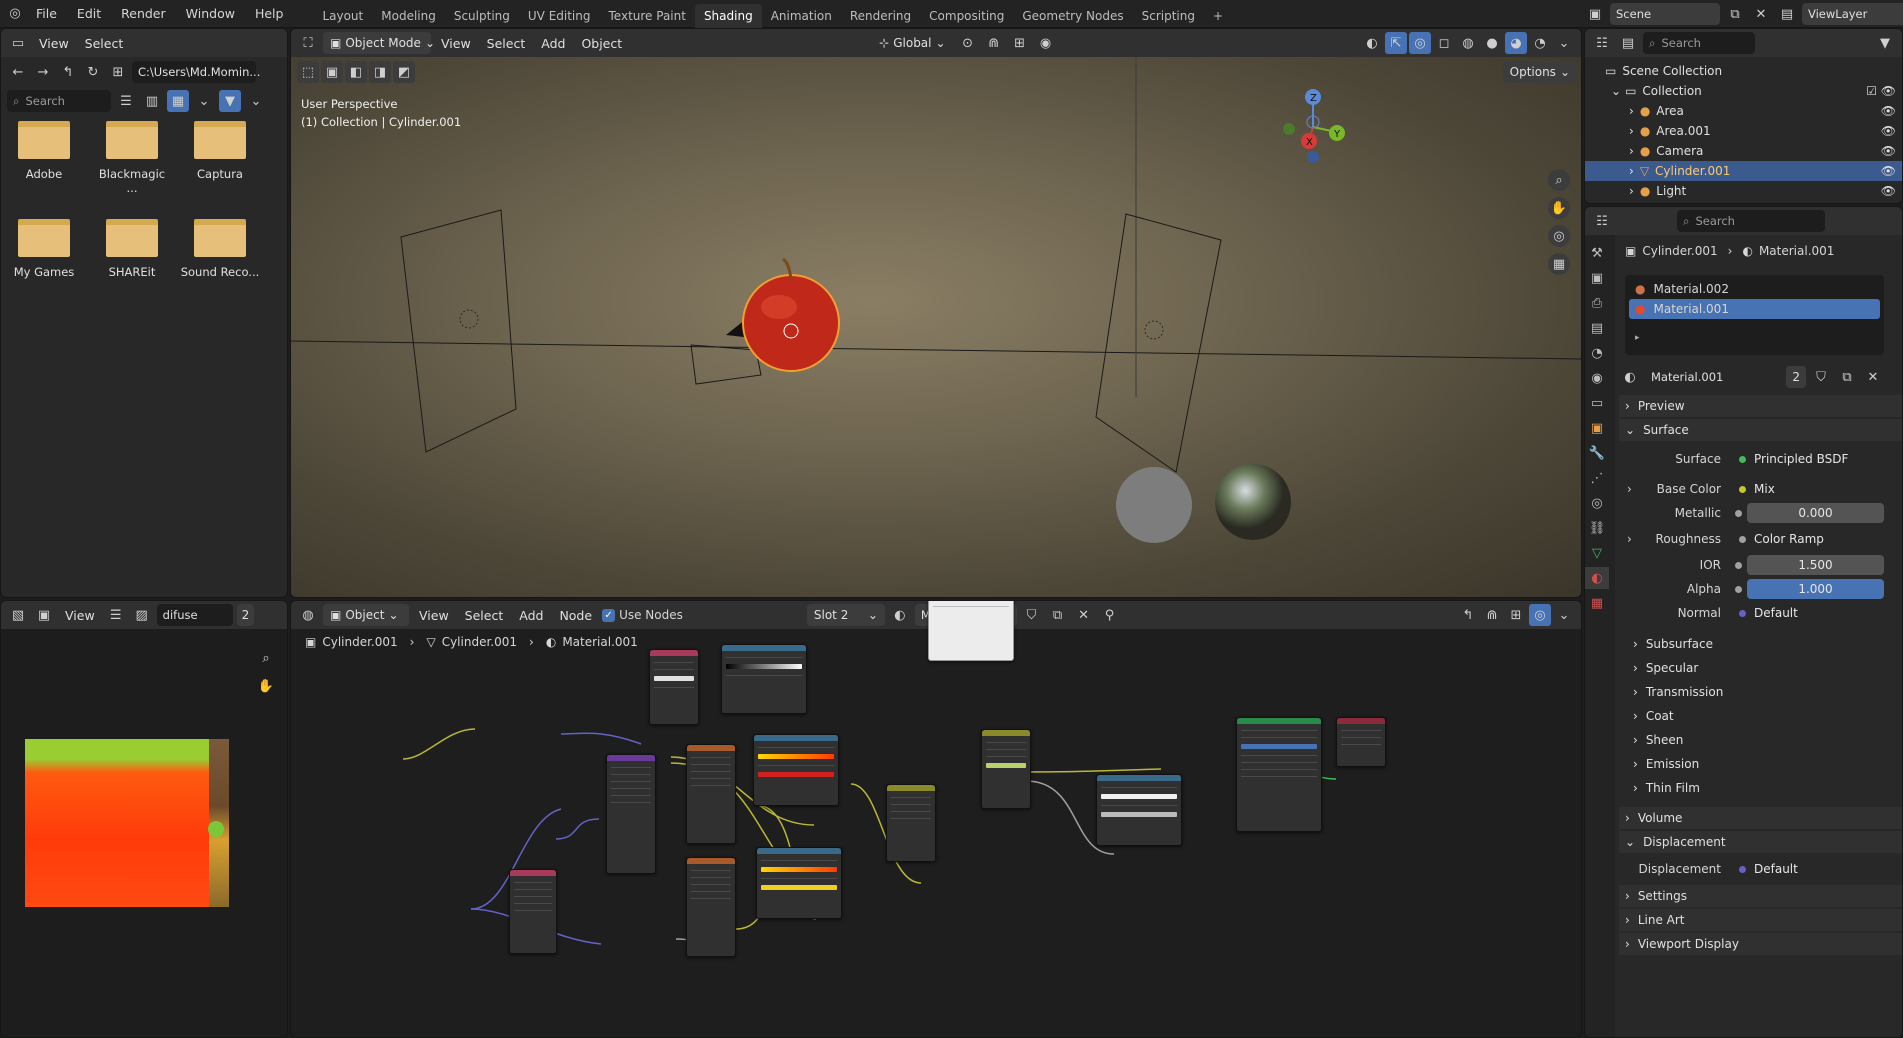 This screenshot has width=1903, height=1038. What do you see at coordinates (1396, 43) in the screenshot?
I see `gizmo-toggle-icon: ⇱` at bounding box center [1396, 43].